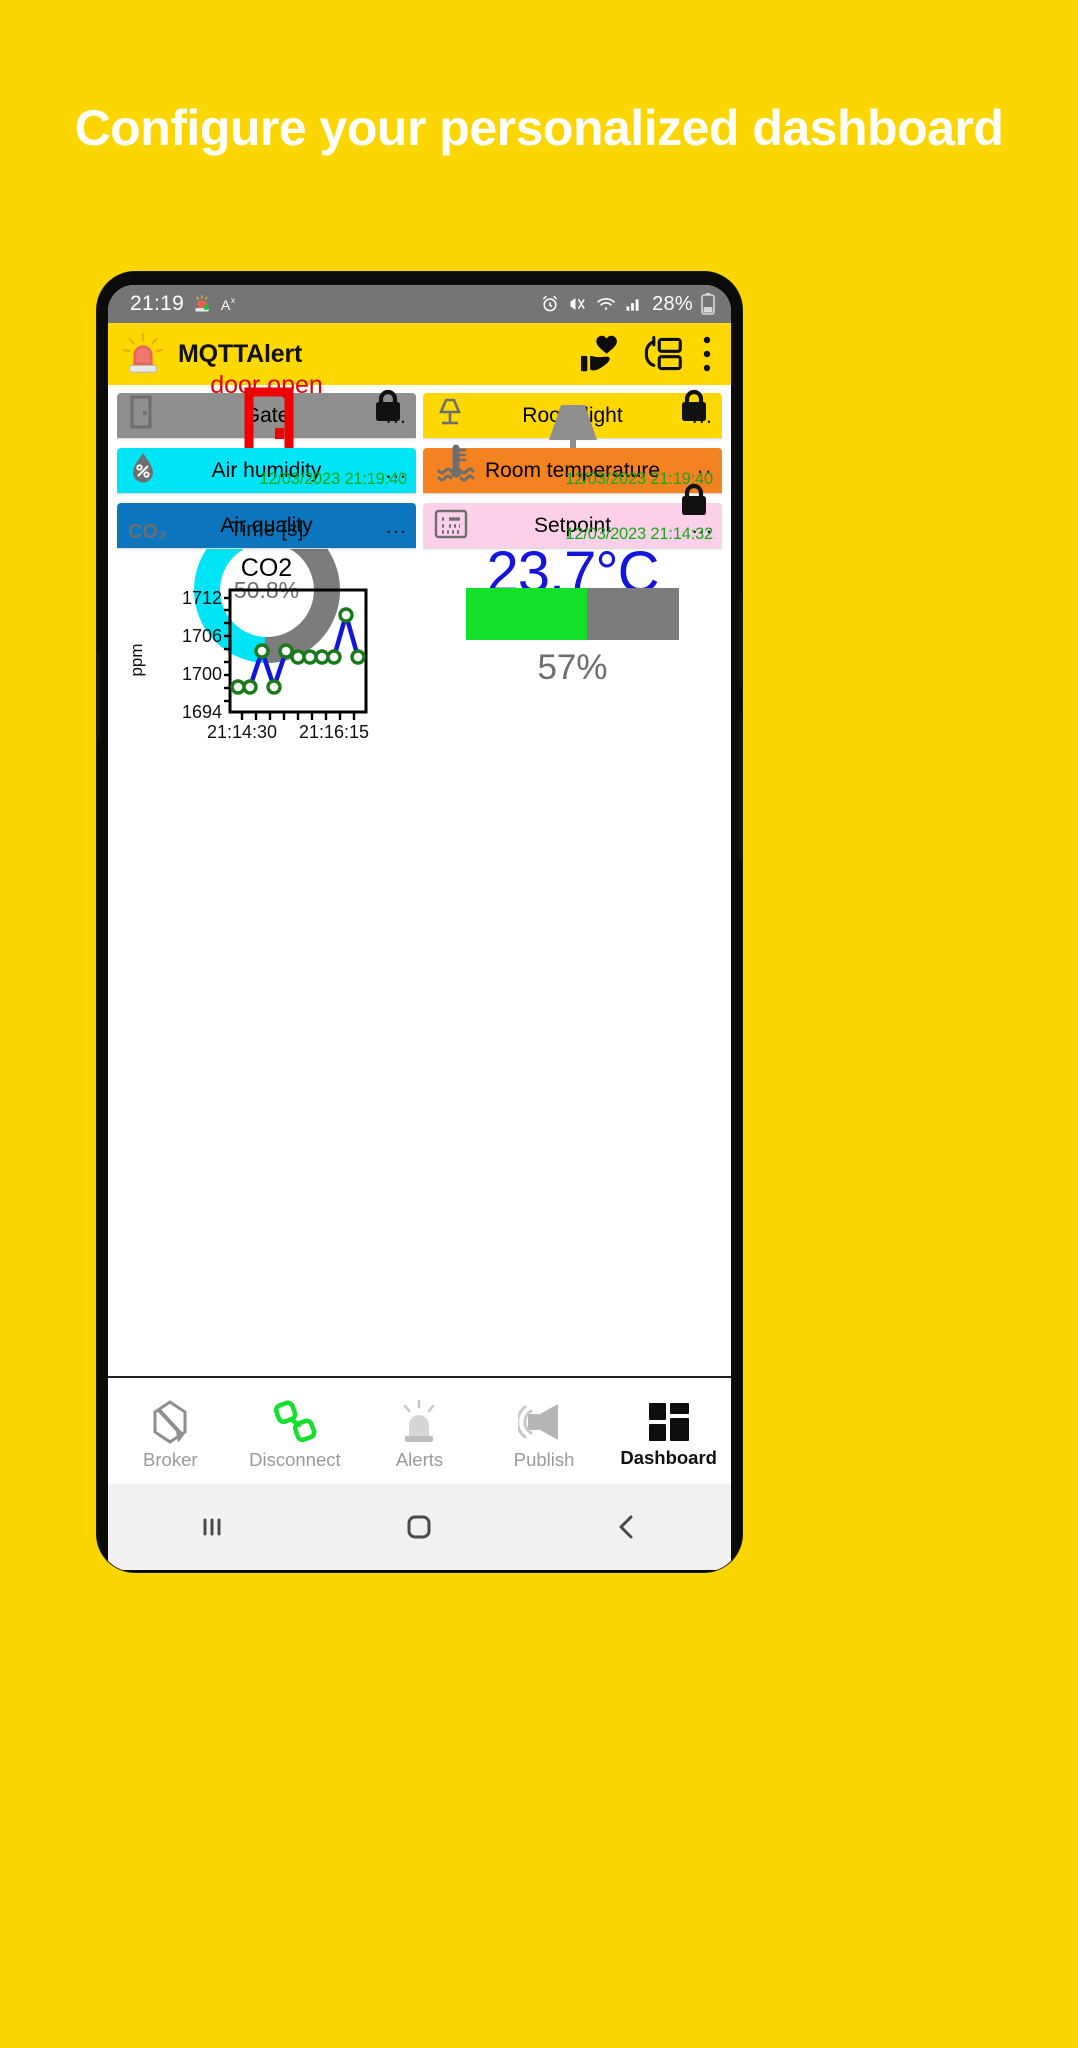  What do you see at coordinates (578, 304) in the screenshot?
I see `vibrate-icon` at bounding box center [578, 304].